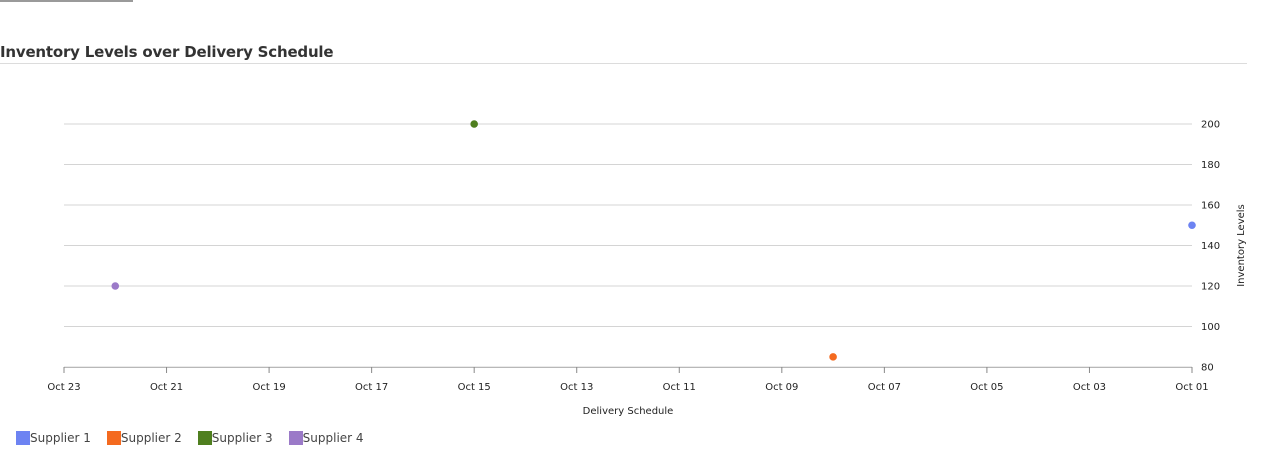 The width and height of the screenshot is (1280, 454). Describe the element at coordinates (576, 387) in the screenshot. I see `x-tick-label: Oct 13` at that location.